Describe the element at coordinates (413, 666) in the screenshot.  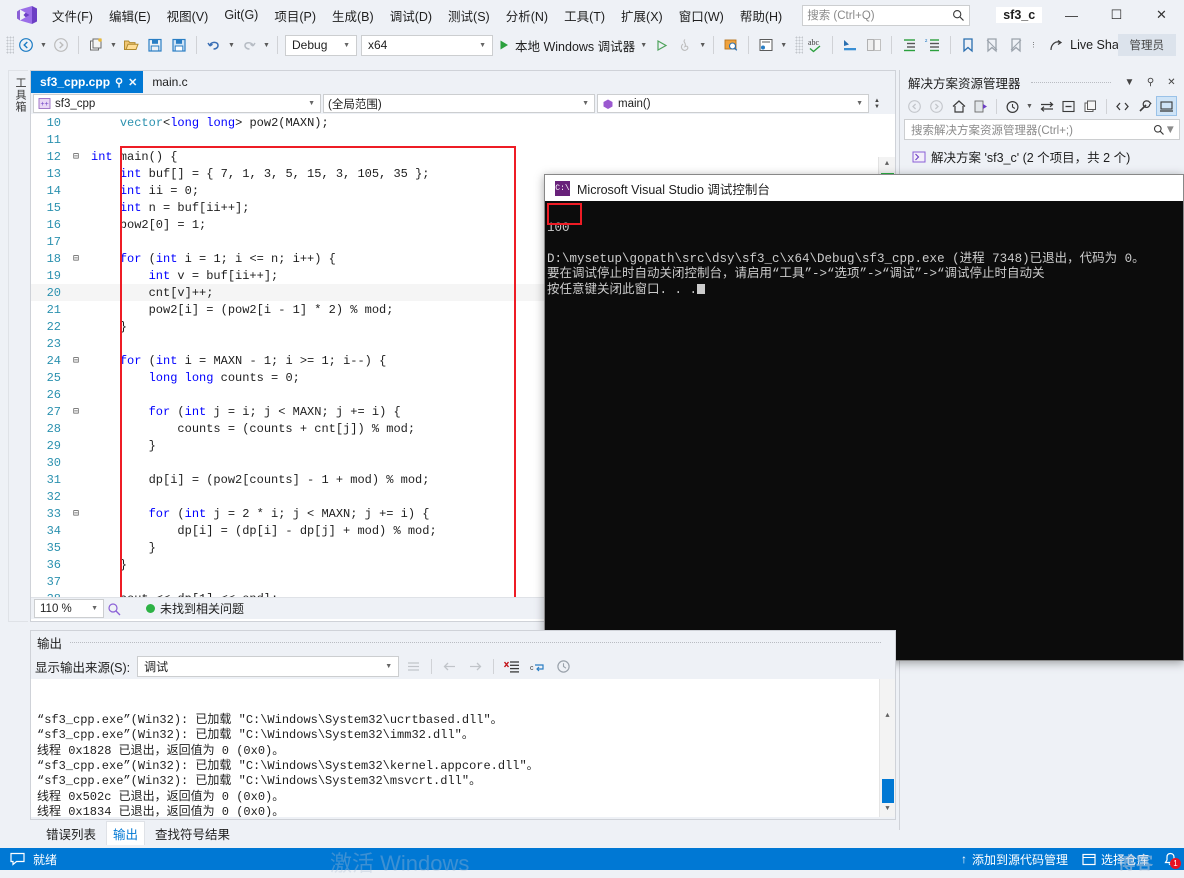
I see `output-find-message-icon` at that location.